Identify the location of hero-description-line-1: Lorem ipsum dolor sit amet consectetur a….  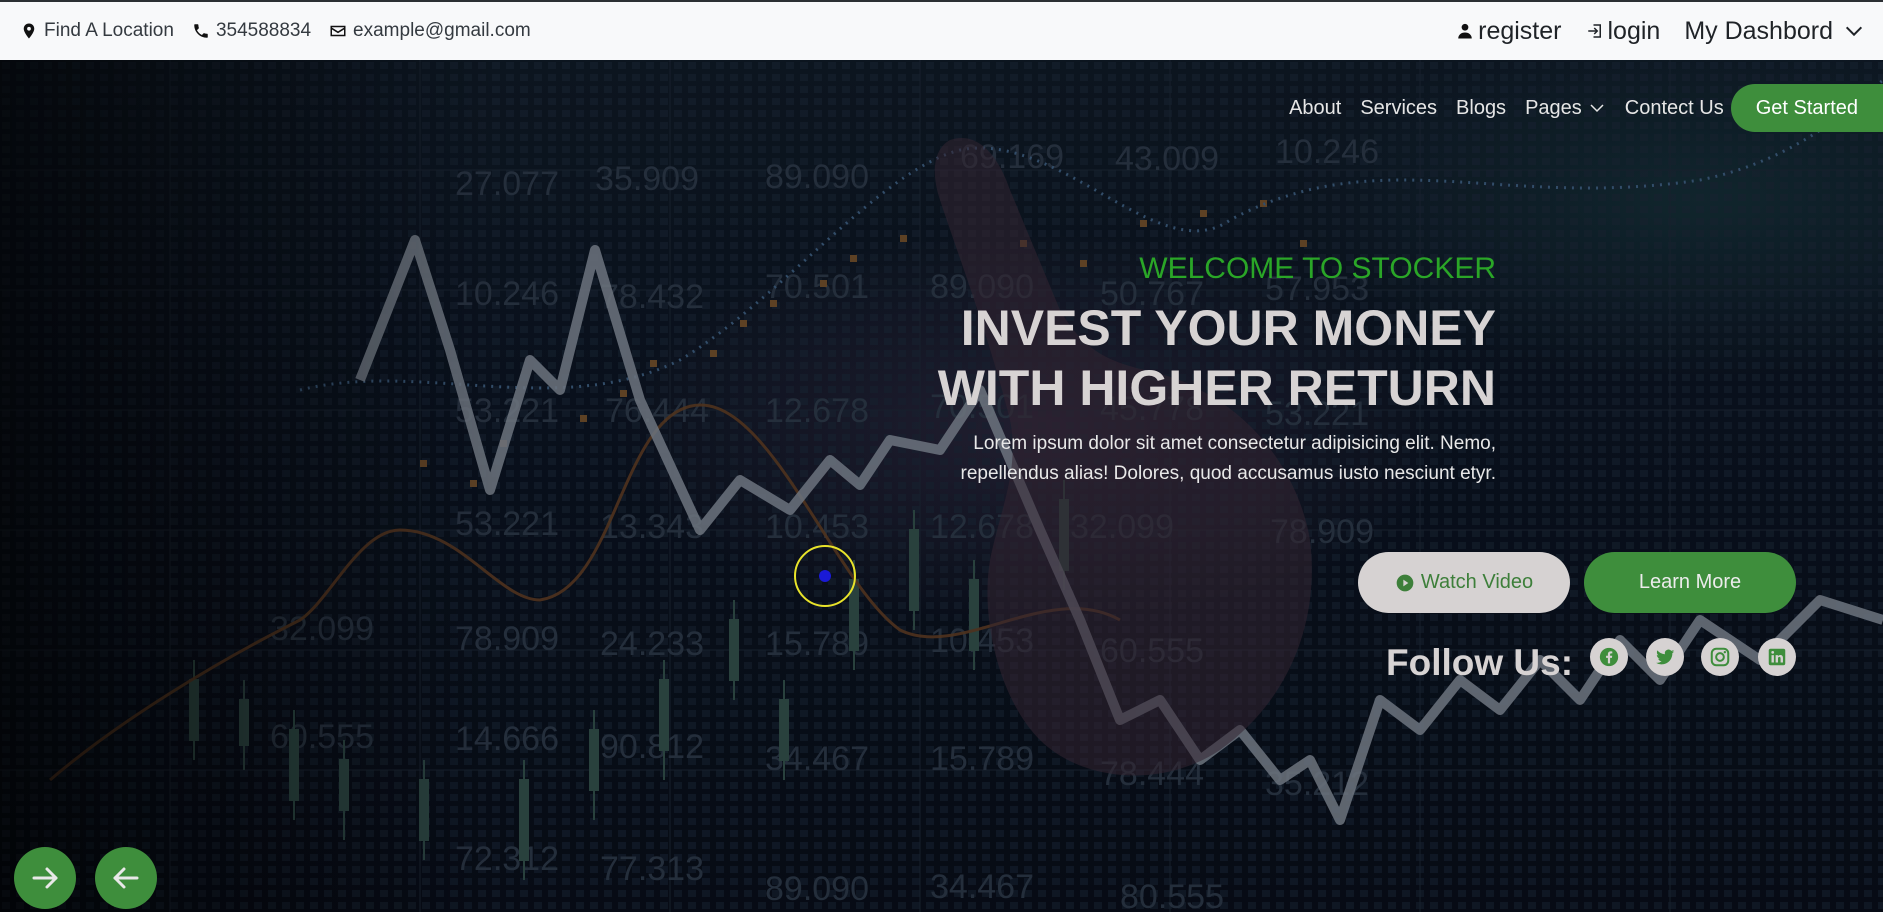
(1234, 443).